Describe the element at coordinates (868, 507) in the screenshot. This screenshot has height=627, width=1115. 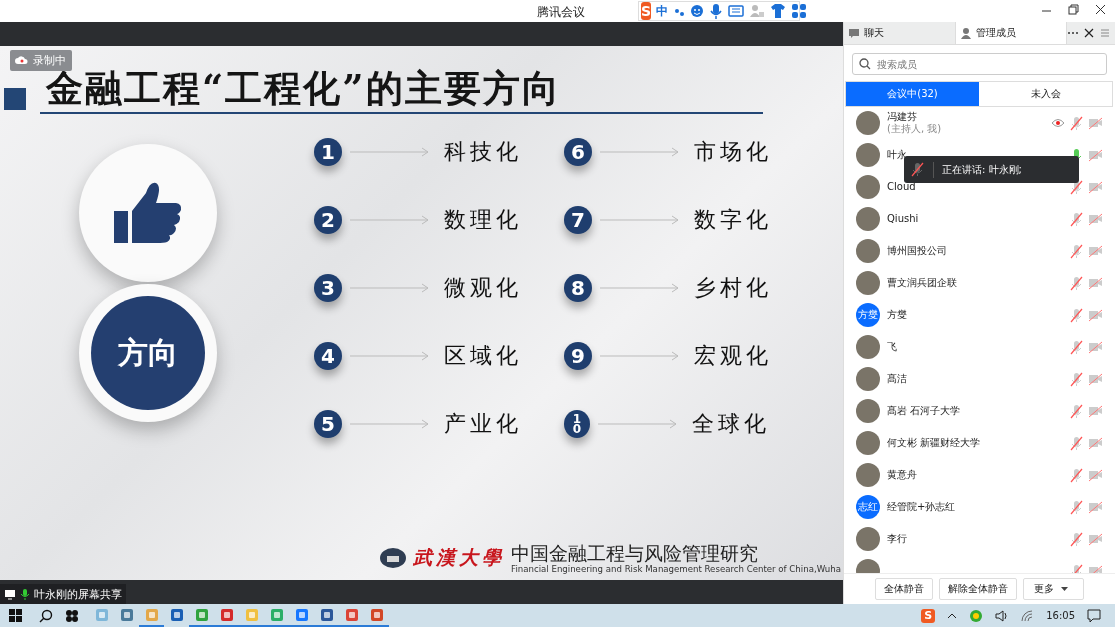
I see `initials-avatar: 志红` at that location.